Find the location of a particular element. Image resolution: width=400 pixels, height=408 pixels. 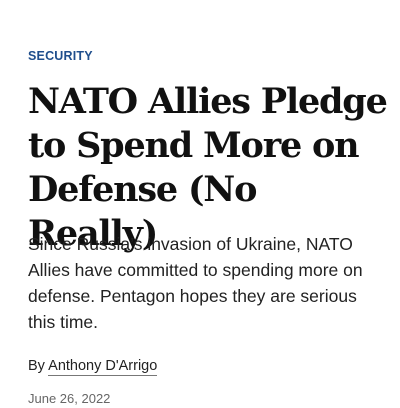

byline: By Anthony D'Arrigo is located at coordinates (93, 366).